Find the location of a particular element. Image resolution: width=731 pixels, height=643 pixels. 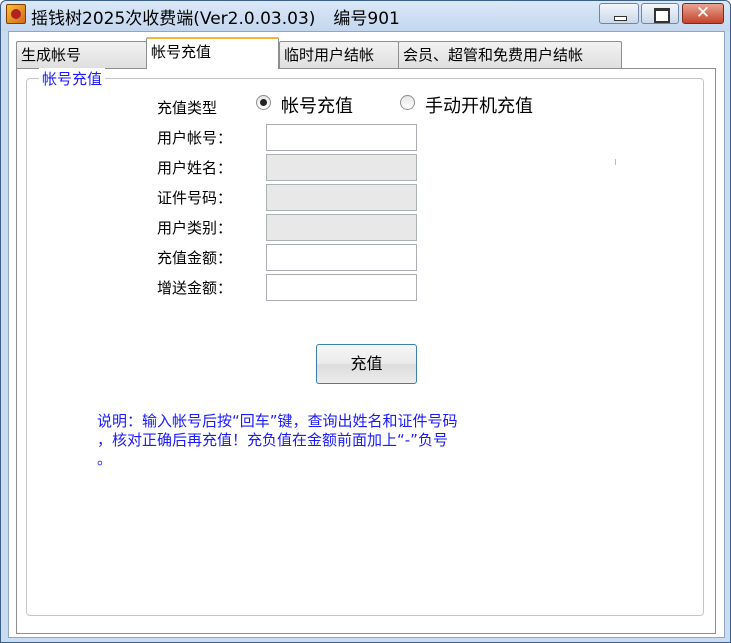

maximize-button is located at coordinates (660, 13).